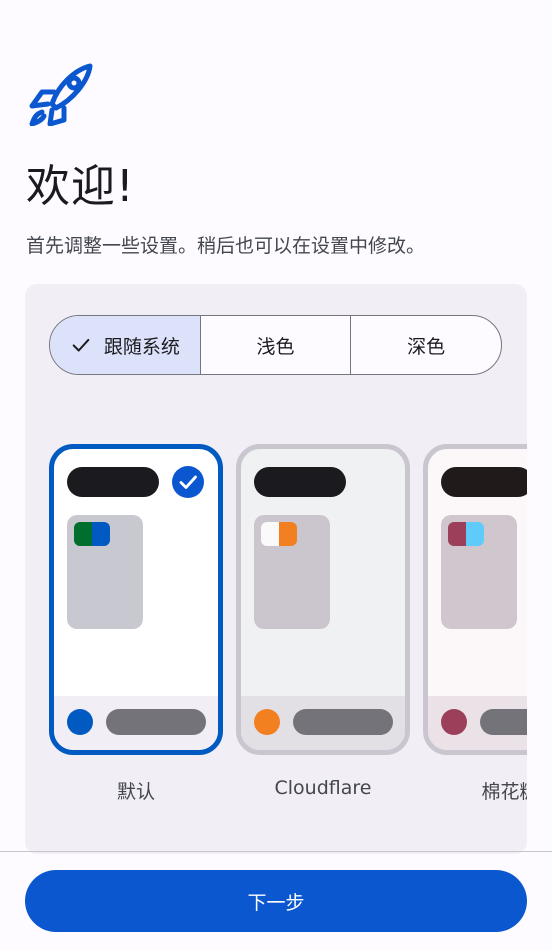 The image size is (552, 950). What do you see at coordinates (226, 246) in the screenshot?
I see `page-subtitle: 首先调整一些设置。稍后也可以在设置中修改。` at bounding box center [226, 246].